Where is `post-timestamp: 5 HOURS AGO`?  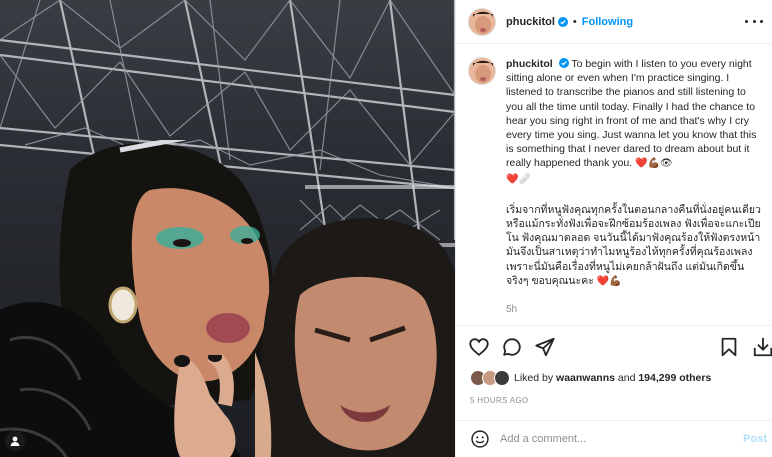
post-timestamp: 5 HOURS AGO is located at coordinates (499, 400).